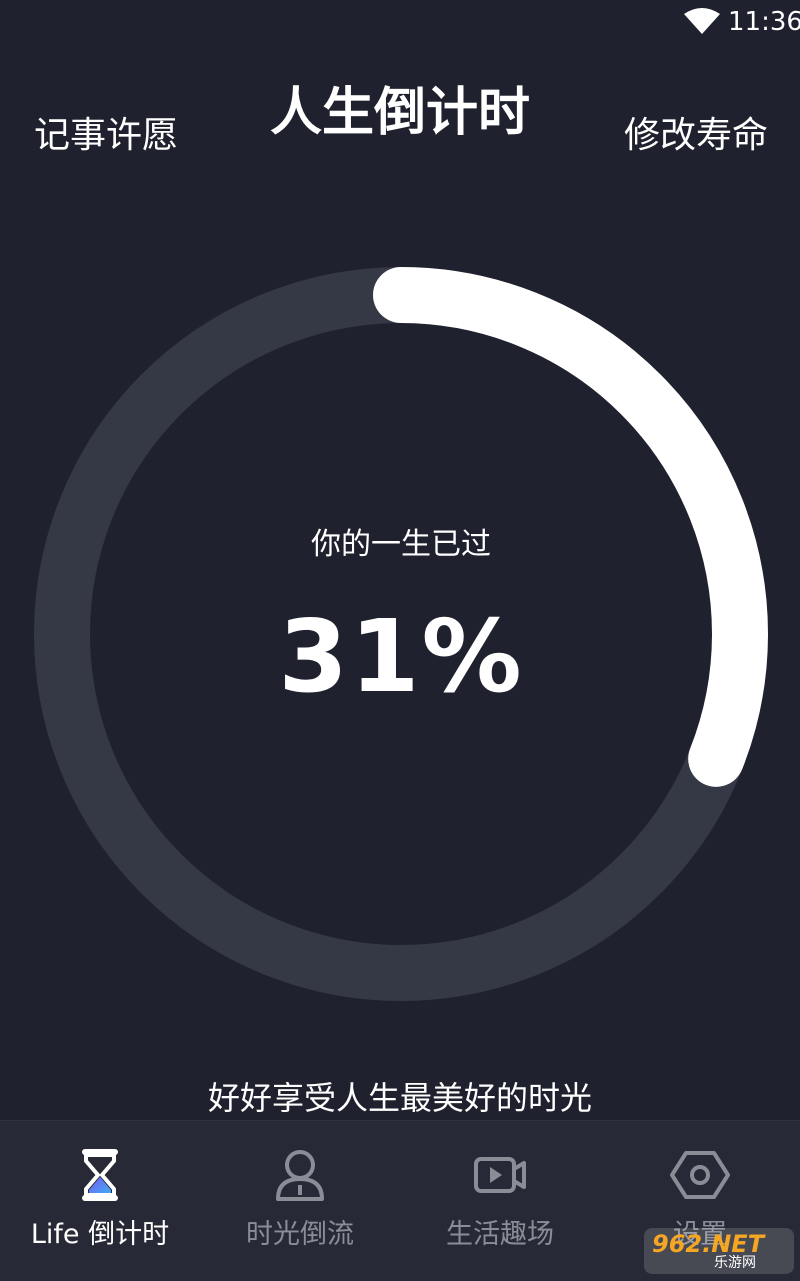 The width and height of the screenshot is (800, 1281). Describe the element at coordinates (702, 21) in the screenshot. I see `wifi-icon` at that location.